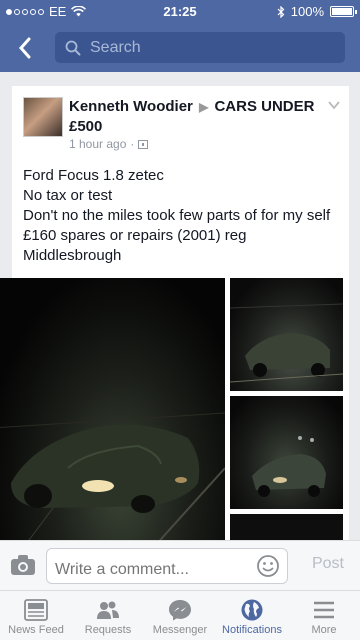 Image resolution: width=360 pixels, height=640 pixels. Describe the element at coordinates (36, 630) in the screenshot. I see `tab-label: News Feed` at that location.